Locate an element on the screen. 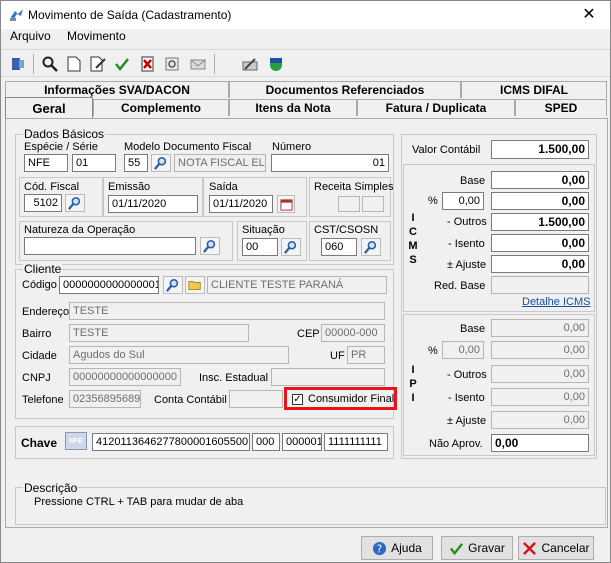  uf-label: UF is located at coordinates (337, 356).